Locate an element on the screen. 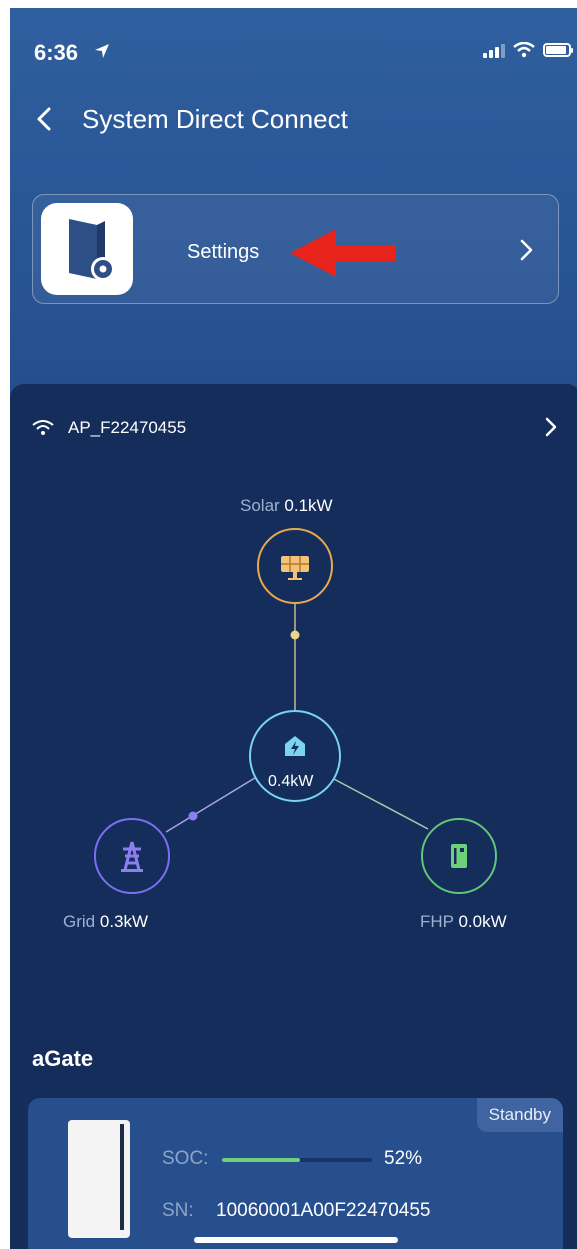  settings-label: Settings is located at coordinates (223, 252).